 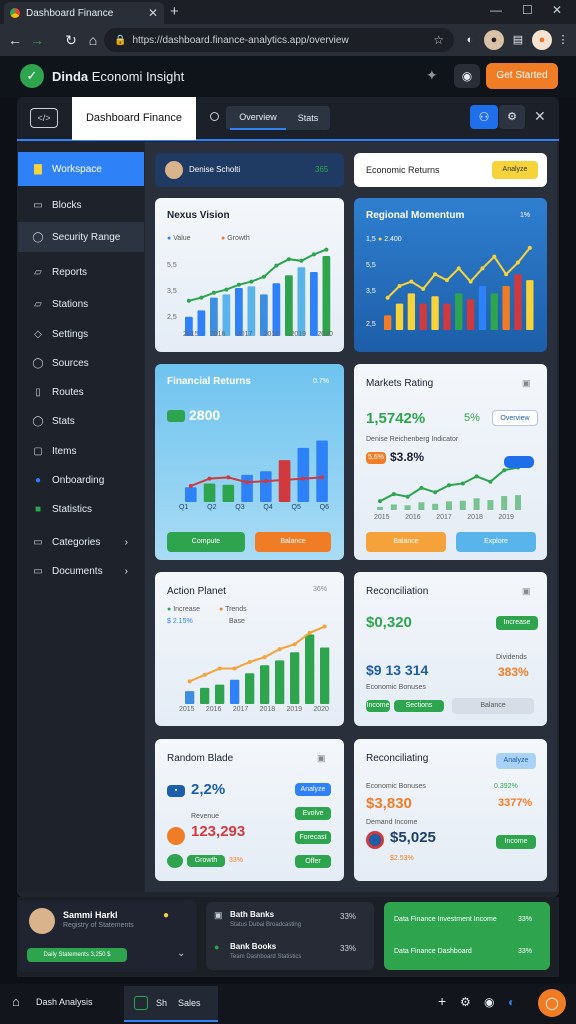 What do you see at coordinates (81, 509) in the screenshot?
I see `sidebar-item-statistics: ■ Statistics` at bounding box center [81, 509].